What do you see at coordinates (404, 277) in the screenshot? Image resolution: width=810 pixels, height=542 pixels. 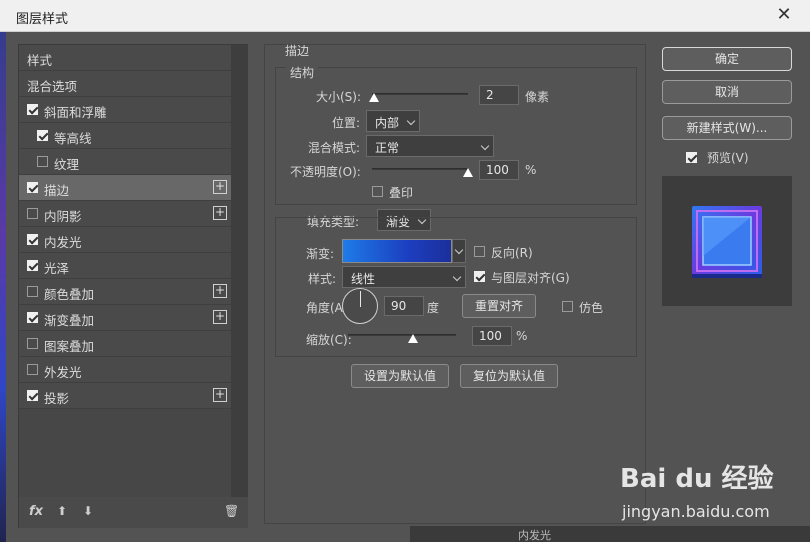 I see `style-dropdown: 线性` at bounding box center [404, 277].